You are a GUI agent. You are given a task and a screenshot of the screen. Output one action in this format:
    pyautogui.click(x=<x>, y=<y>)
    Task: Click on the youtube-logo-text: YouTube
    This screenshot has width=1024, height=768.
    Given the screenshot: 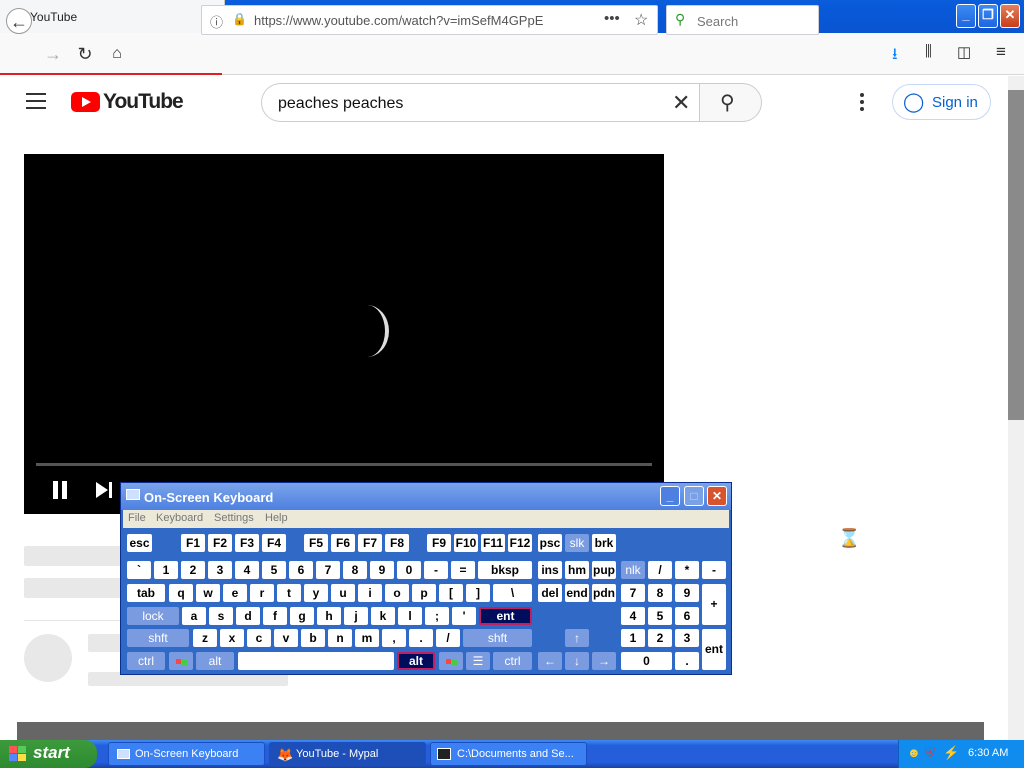 What is the action you would take?
    pyautogui.click(x=143, y=102)
    